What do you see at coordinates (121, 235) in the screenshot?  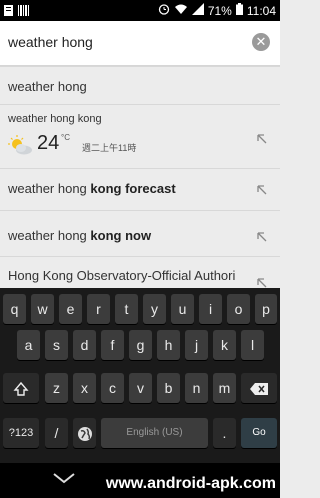 I see `suggestion-bold: kong now` at bounding box center [121, 235].